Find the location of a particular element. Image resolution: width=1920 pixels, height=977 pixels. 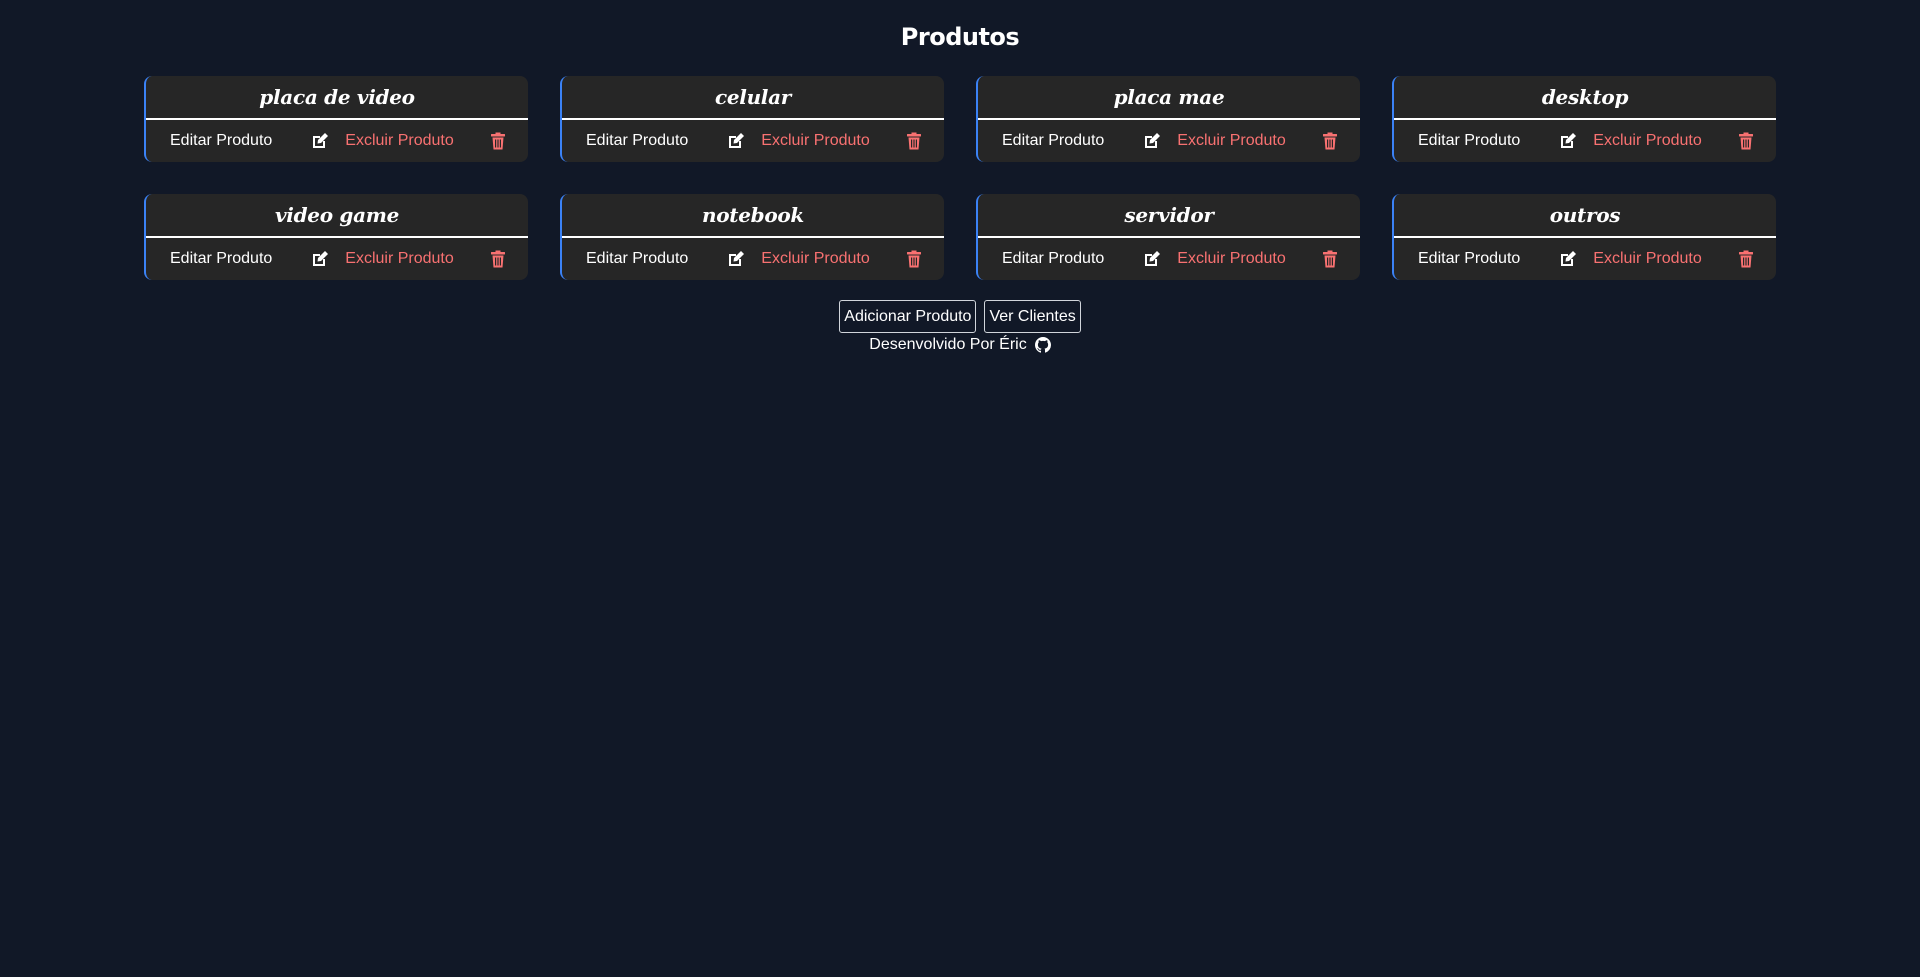

action-buttons: Adicionar Produto Ver Clientes is located at coordinates (960, 316).